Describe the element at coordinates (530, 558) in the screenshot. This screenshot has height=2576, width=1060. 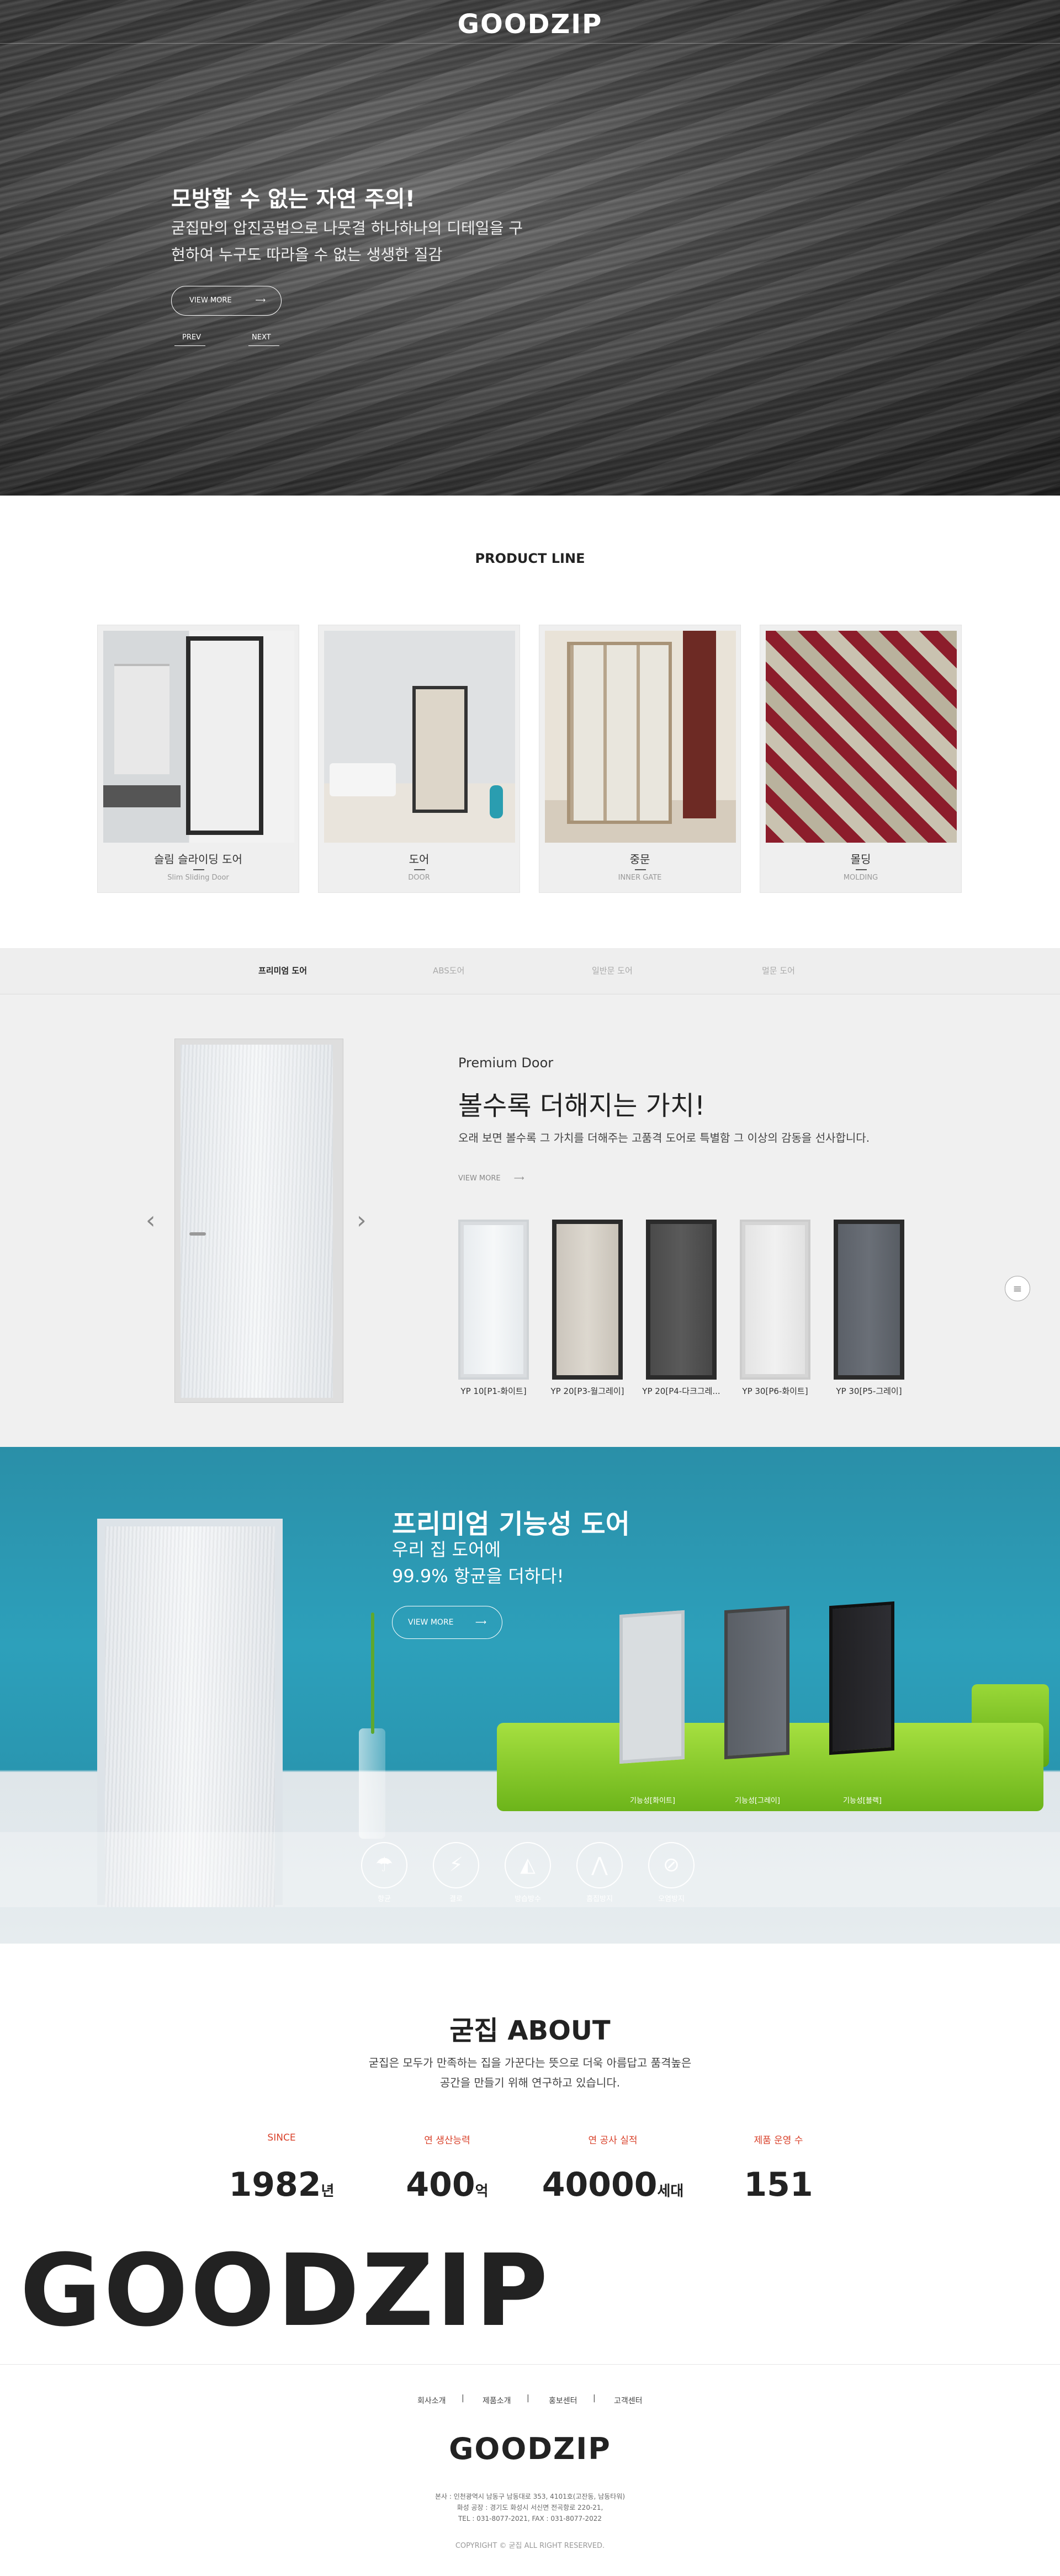
I see `product-line-title: PRODUCT LINE` at that location.